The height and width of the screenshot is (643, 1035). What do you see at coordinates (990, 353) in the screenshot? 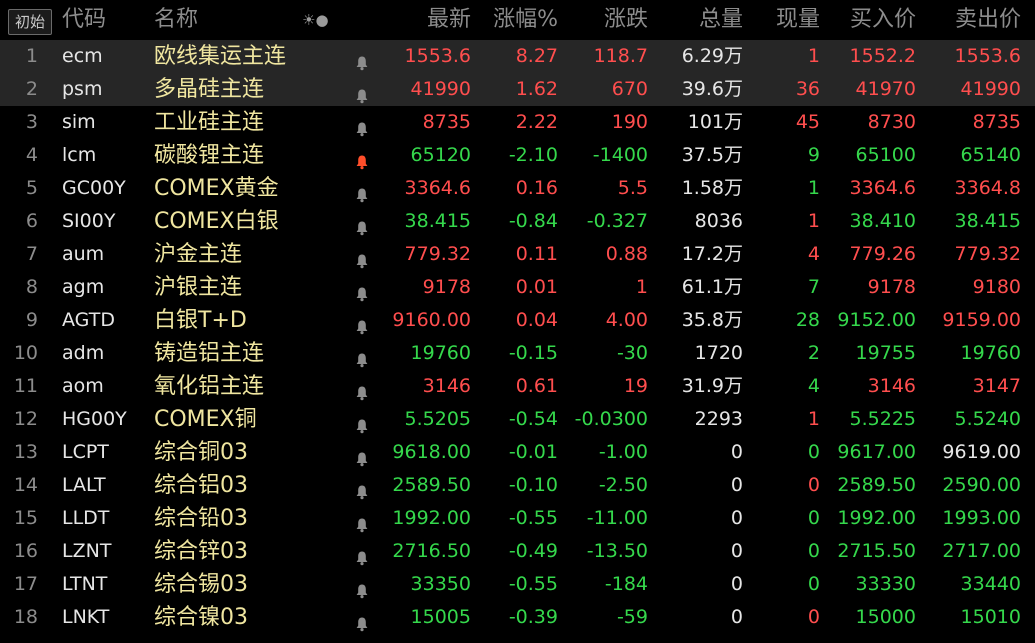
I see `ask-price: 19760` at bounding box center [990, 353].